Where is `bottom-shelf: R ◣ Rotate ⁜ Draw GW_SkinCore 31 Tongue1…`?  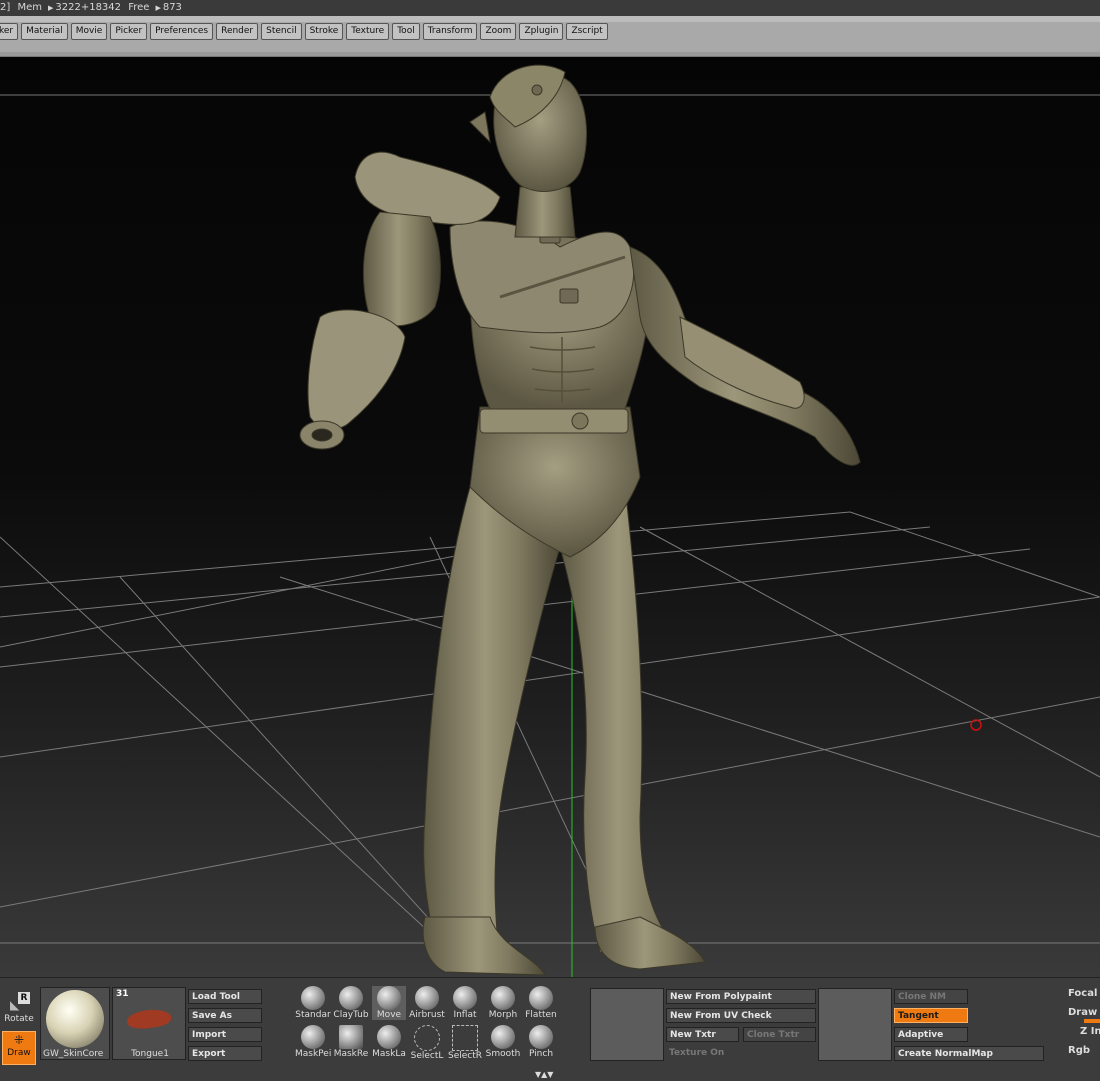 bottom-shelf: R ◣ Rotate ⁜ Draw GW_SkinCore 31 Tongue1… is located at coordinates (550, 1029).